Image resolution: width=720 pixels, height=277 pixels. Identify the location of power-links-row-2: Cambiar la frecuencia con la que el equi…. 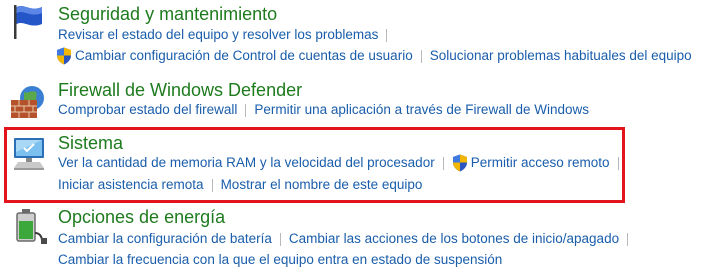
(280, 260).